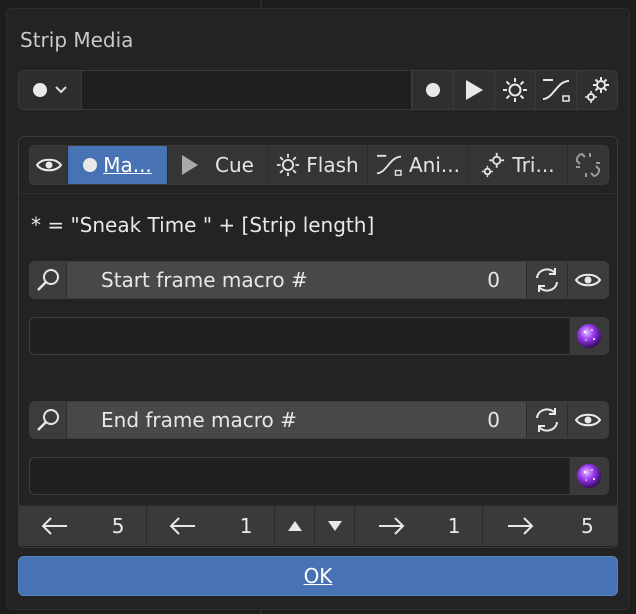 The width and height of the screenshot is (636, 614). What do you see at coordinates (50, 90) in the screenshot?
I see `mode-dropdown` at bounding box center [50, 90].